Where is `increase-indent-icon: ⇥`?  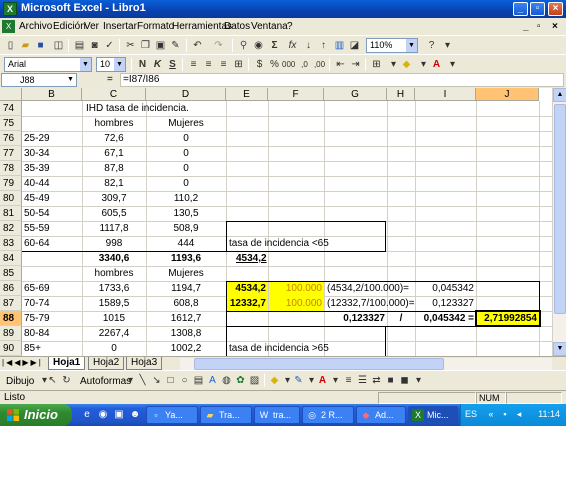
increase-indent-icon: ⇥ is located at coordinates (355, 64).